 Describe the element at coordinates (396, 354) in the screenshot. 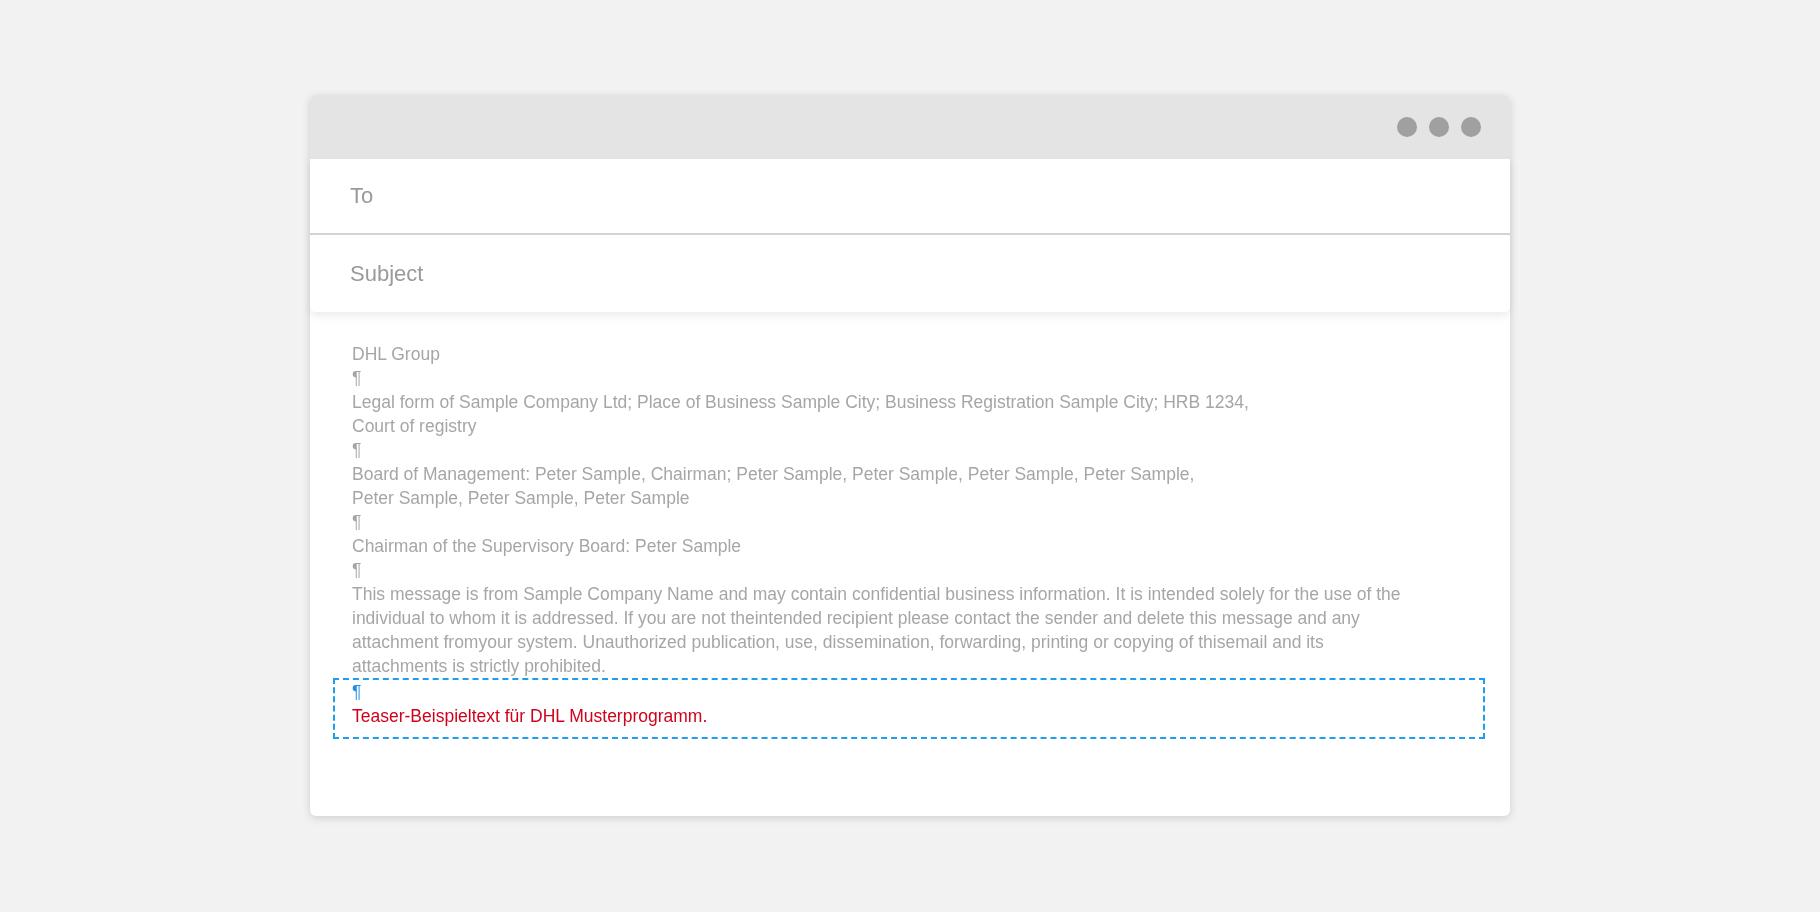

I see `body-text-line: DHL Group` at that location.